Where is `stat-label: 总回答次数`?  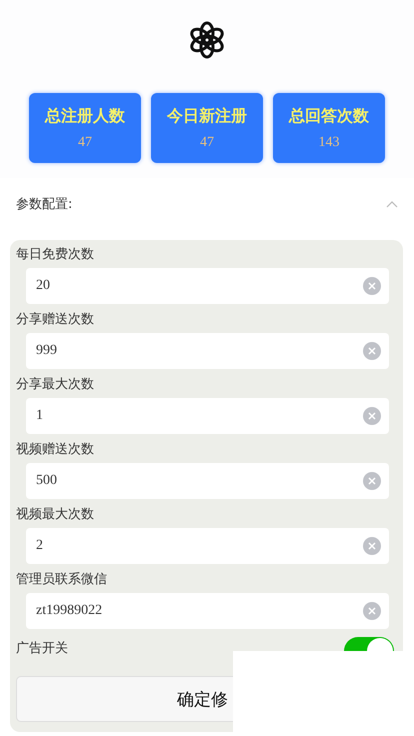 stat-label: 总回答次数 is located at coordinates (329, 116).